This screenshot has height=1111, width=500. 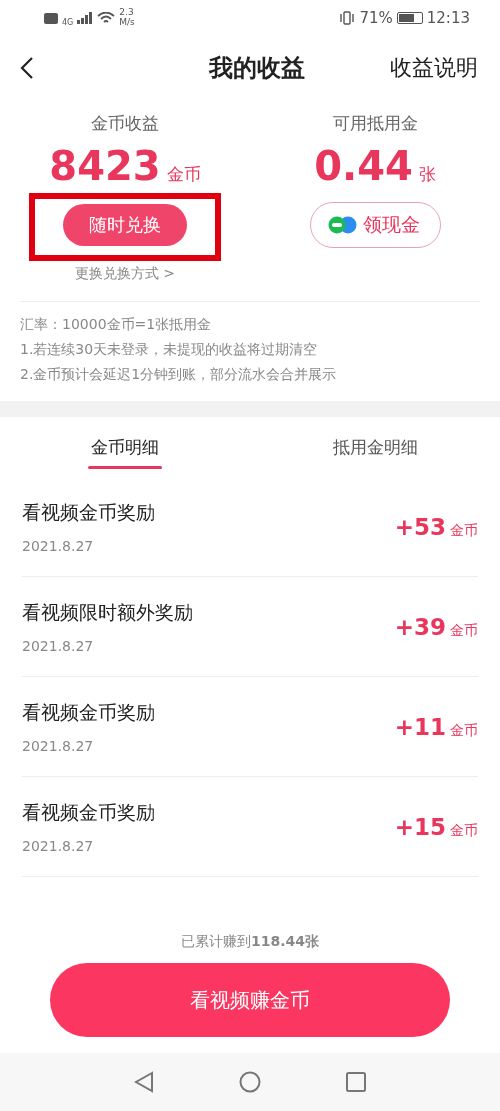 What do you see at coordinates (420, 726) in the screenshot?
I see `record-amount: +11` at bounding box center [420, 726].